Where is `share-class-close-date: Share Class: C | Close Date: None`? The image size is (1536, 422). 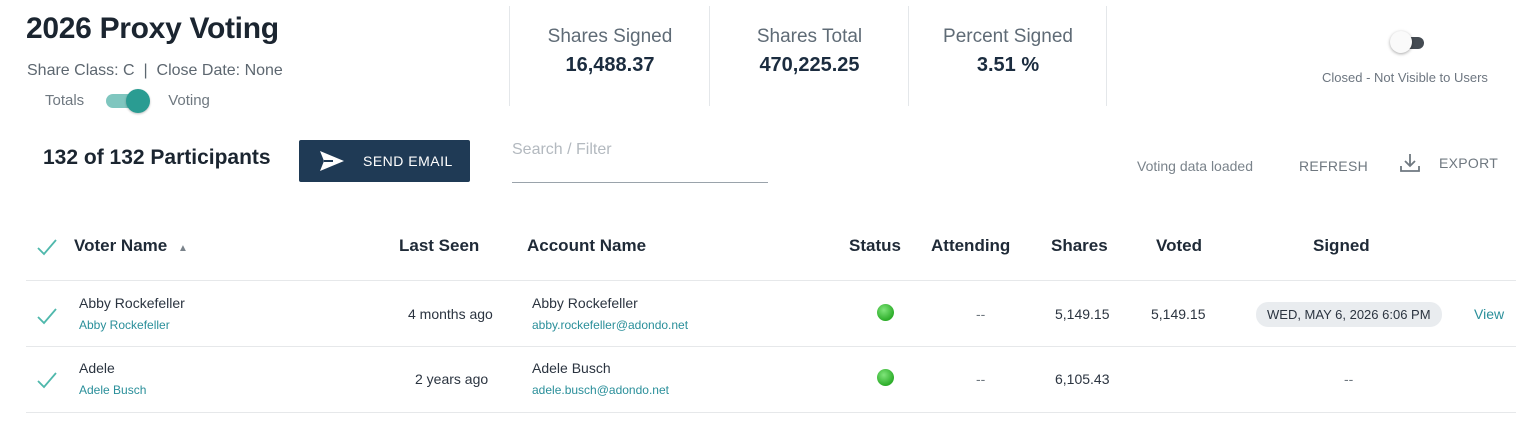
share-class-close-date: Share Class: C | Close Date: None is located at coordinates (155, 70).